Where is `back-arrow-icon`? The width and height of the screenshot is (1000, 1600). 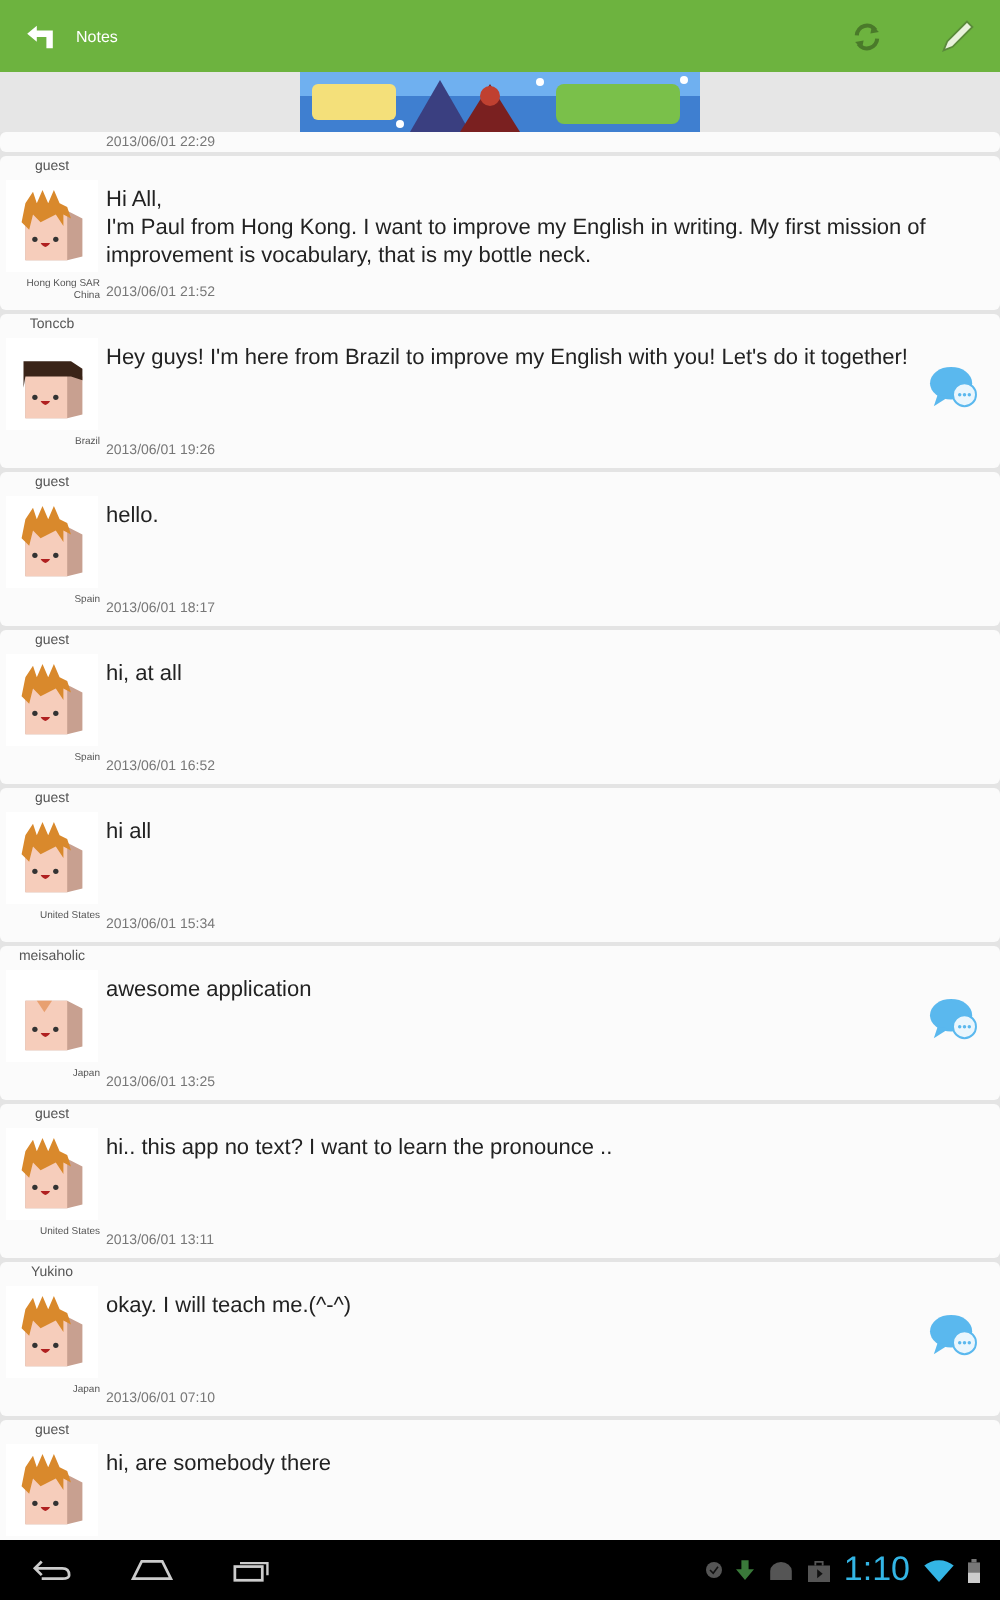
back-arrow-icon is located at coordinates (40, 36).